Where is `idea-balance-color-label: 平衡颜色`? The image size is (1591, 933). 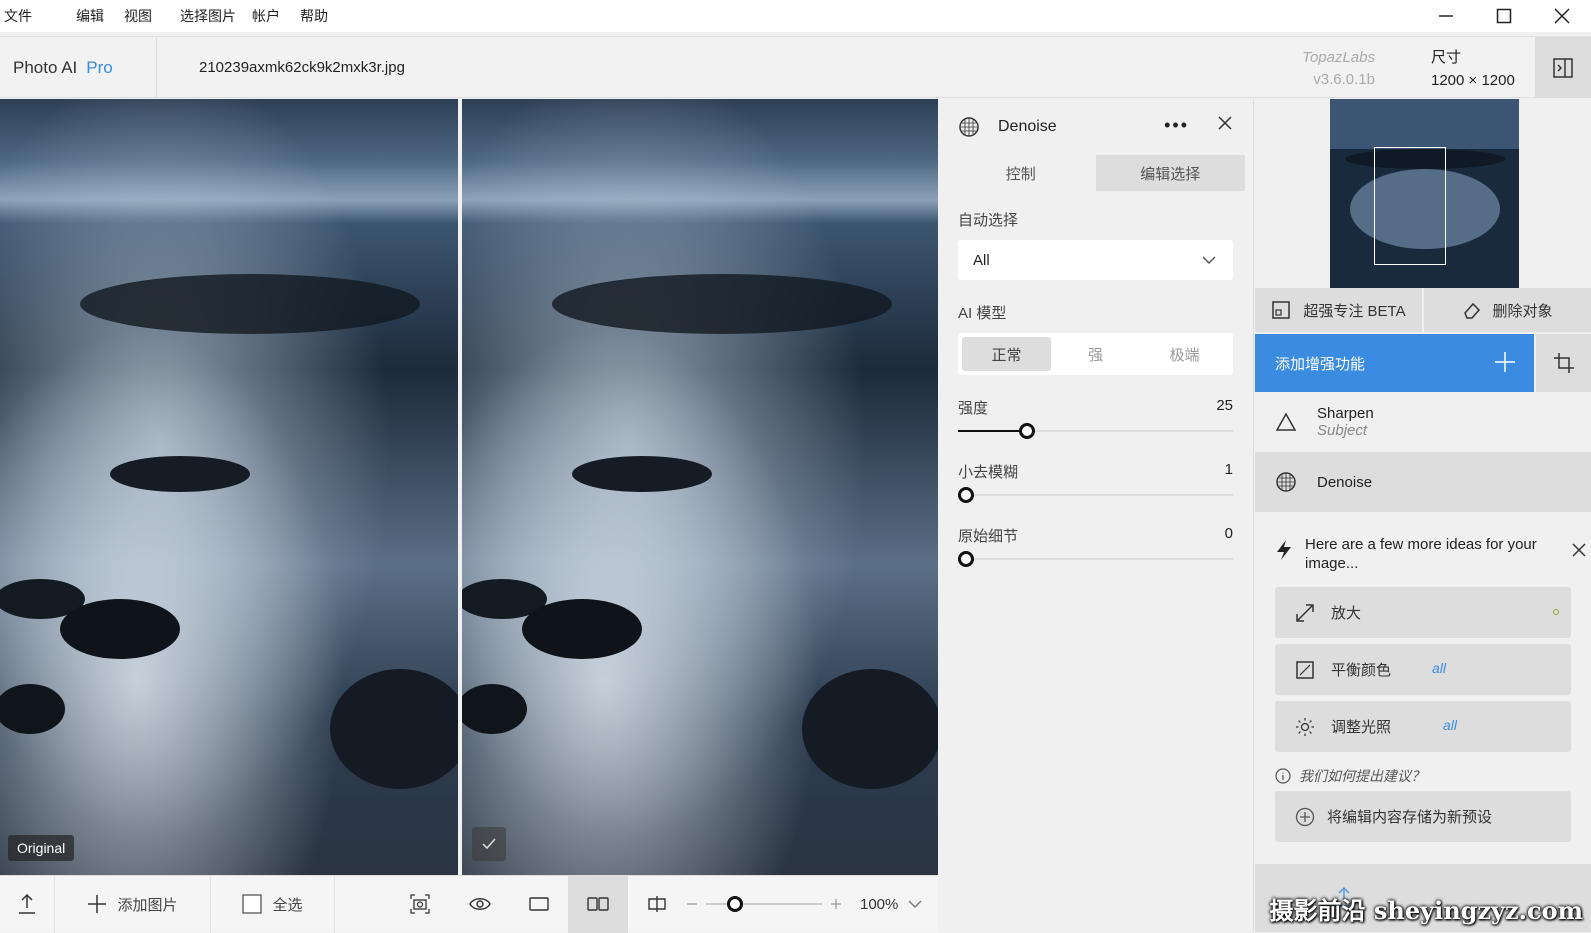 idea-balance-color-label: 平衡颜色 is located at coordinates (1361, 669).